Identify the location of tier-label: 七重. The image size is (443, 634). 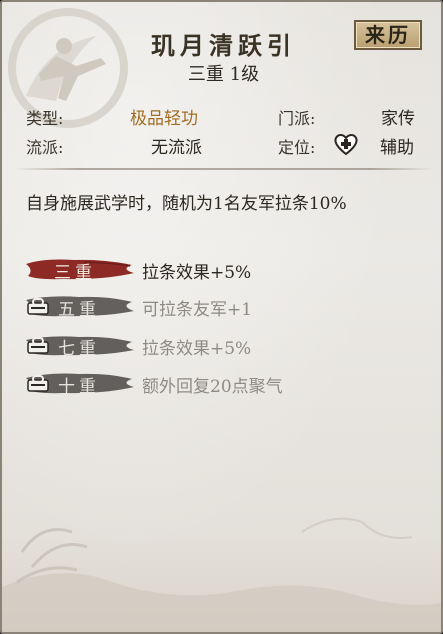
(79, 349).